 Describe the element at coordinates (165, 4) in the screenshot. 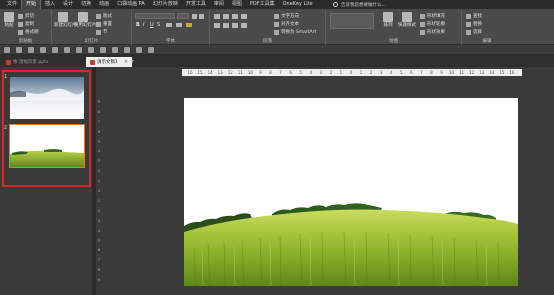

I see `menu-item: 幻灯片放映` at that location.